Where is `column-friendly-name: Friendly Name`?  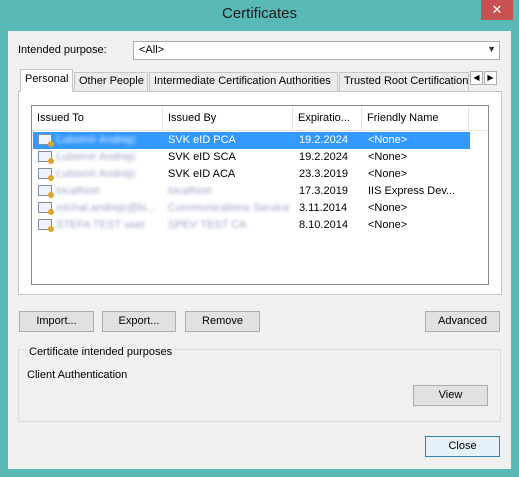 column-friendly-name: Friendly Name is located at coordinates (415, 118).